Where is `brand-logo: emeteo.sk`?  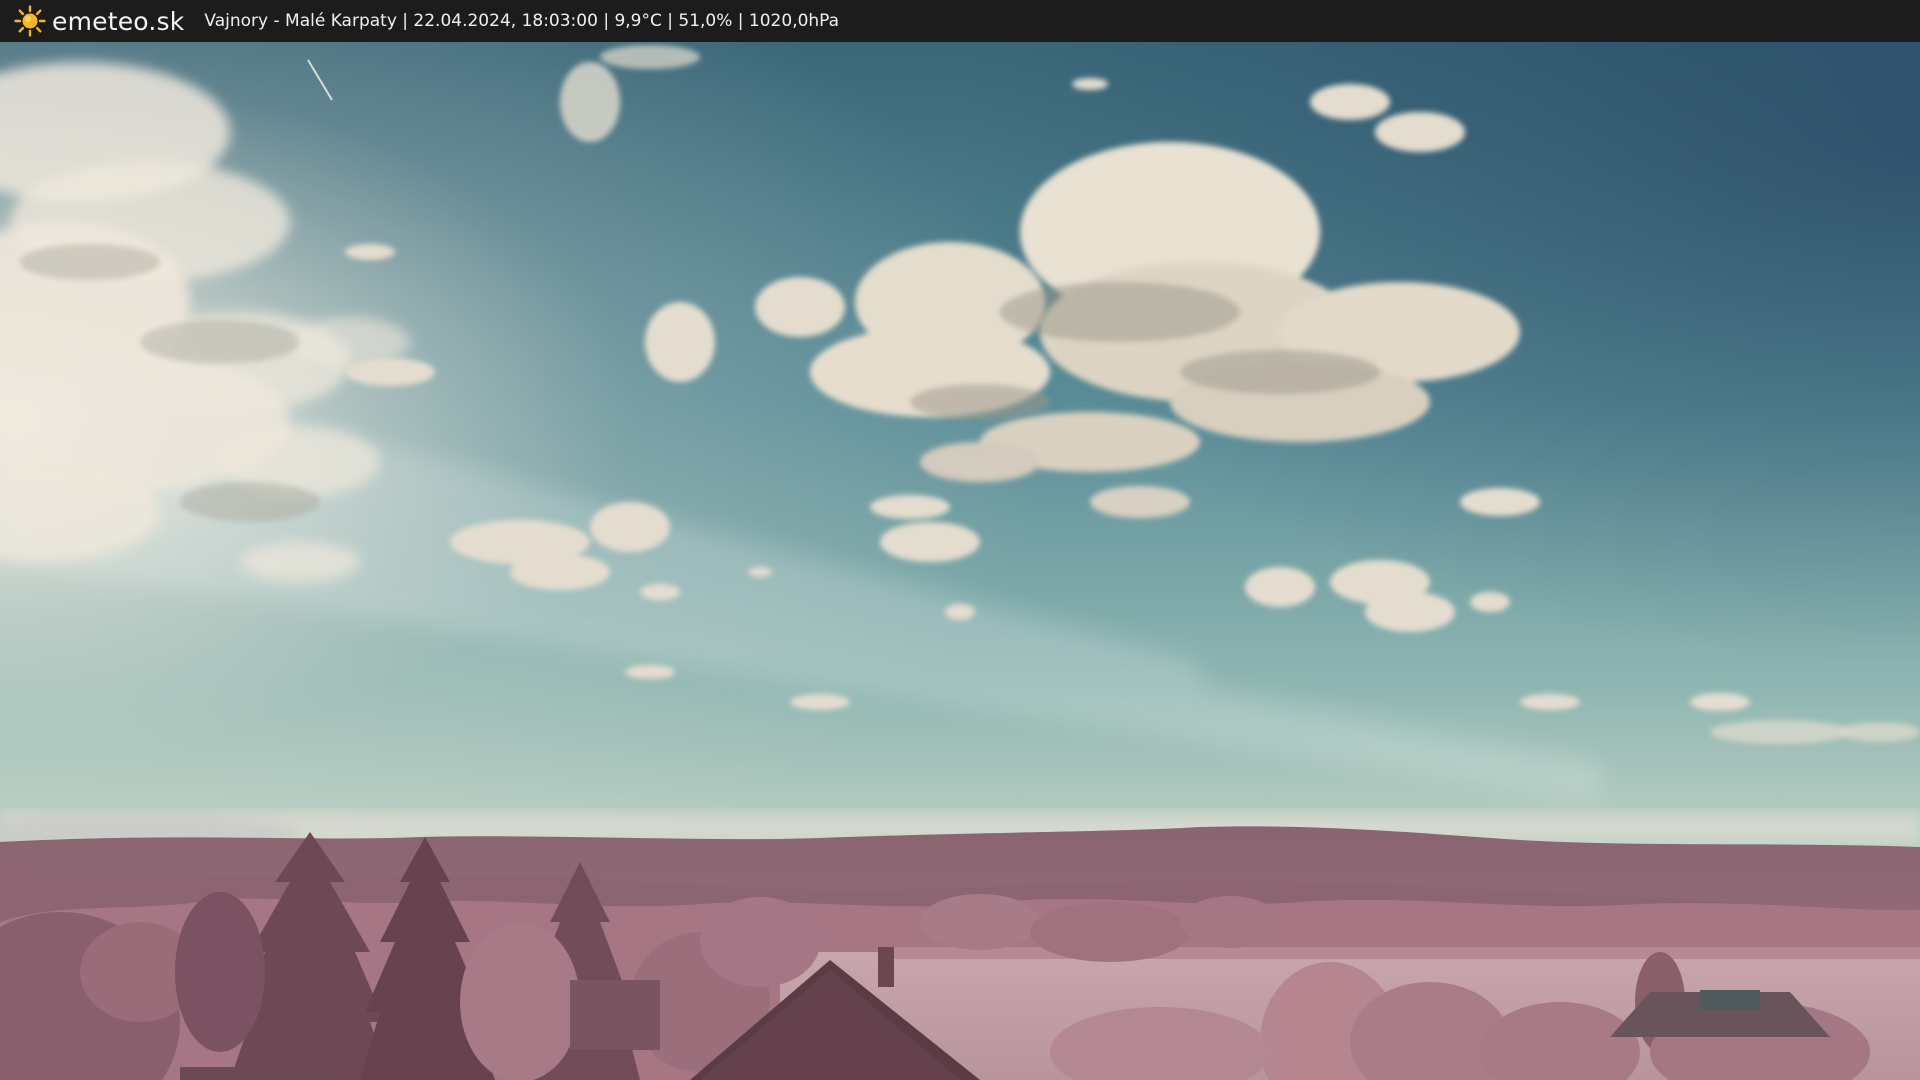
brand-logo: emeteo.sk is located at coordinates (99, 21).